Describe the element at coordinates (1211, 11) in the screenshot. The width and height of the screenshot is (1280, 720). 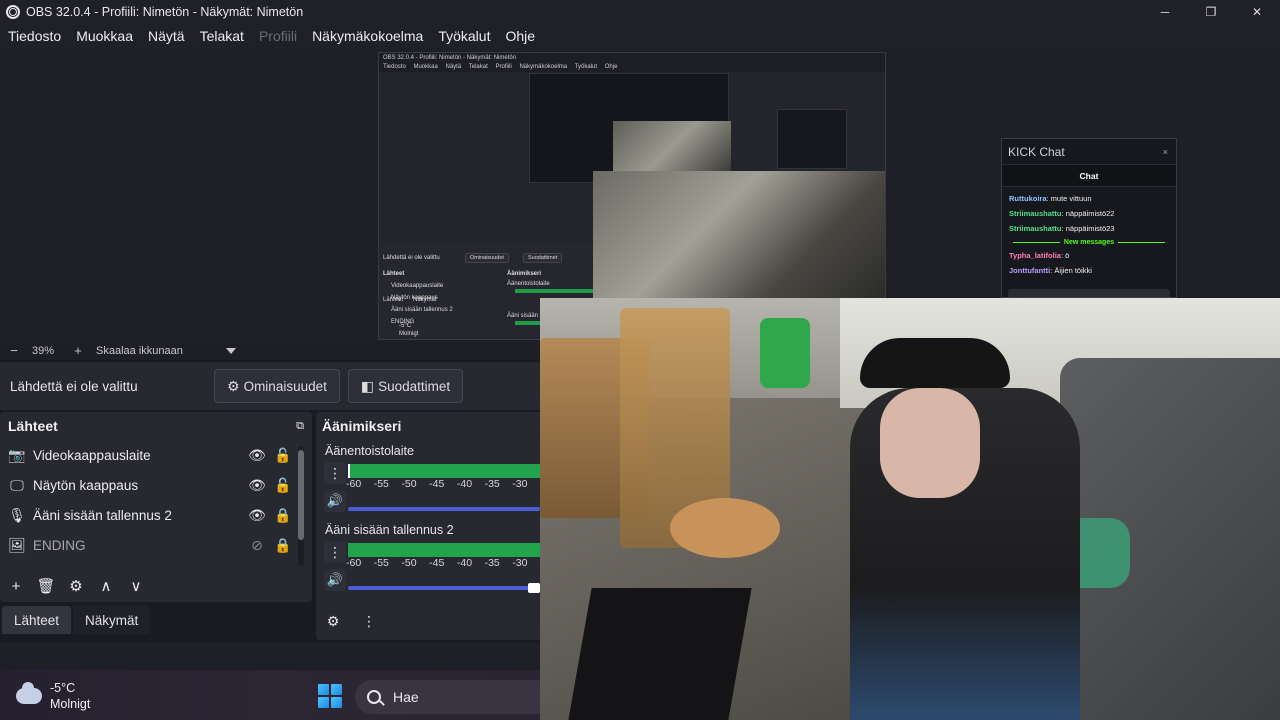
I see `maximize-button: ❐` at that location.